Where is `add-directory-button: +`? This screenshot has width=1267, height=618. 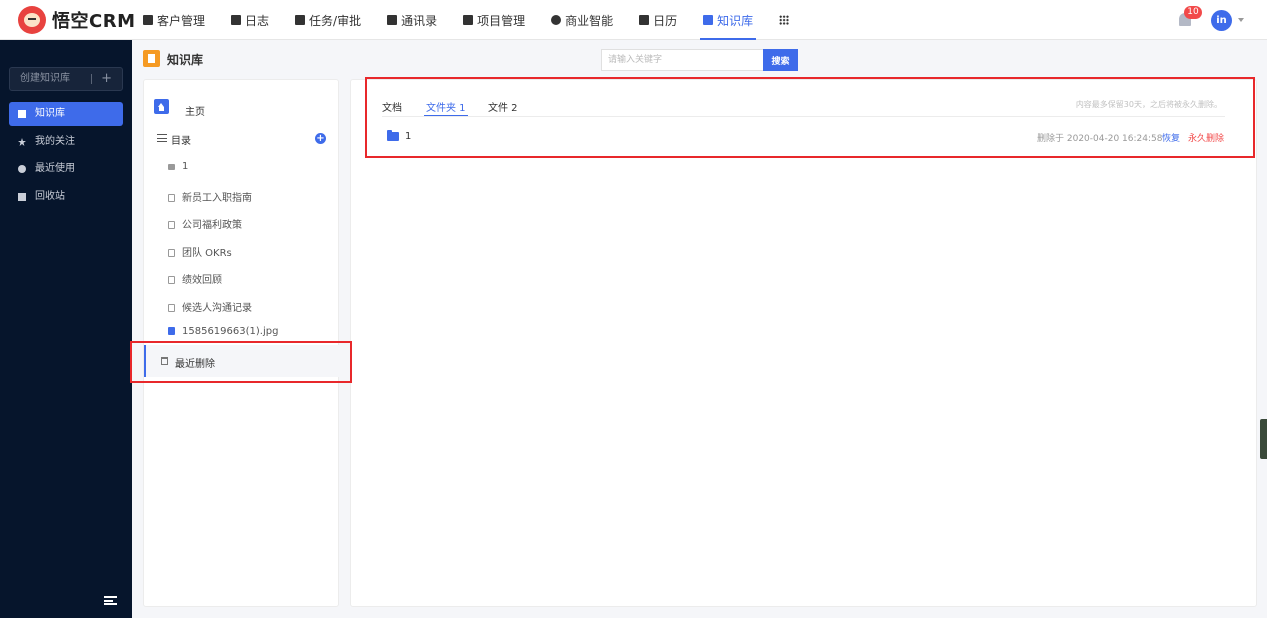
add-directory-button: + is located at coordinates (320, 138).